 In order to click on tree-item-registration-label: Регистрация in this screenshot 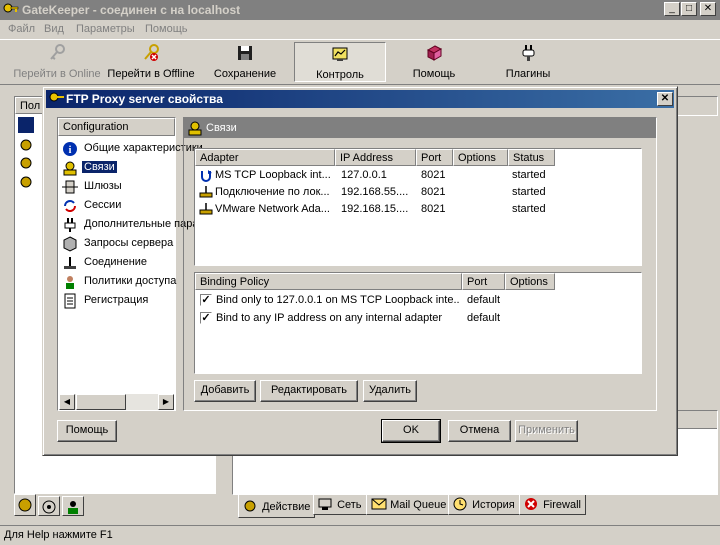, I will do `click(116, 300)`.